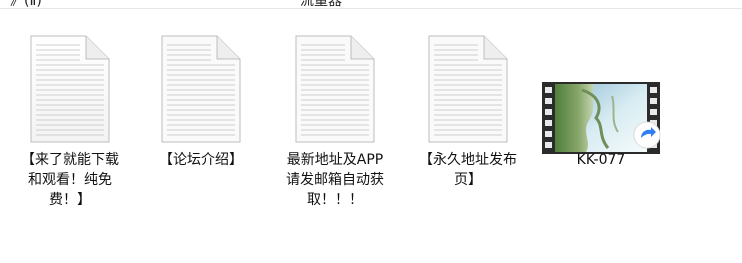 This screenshot has width=742, height=263. I want to click on file-name-label: 【论坛介绍】, so click(201, 160).